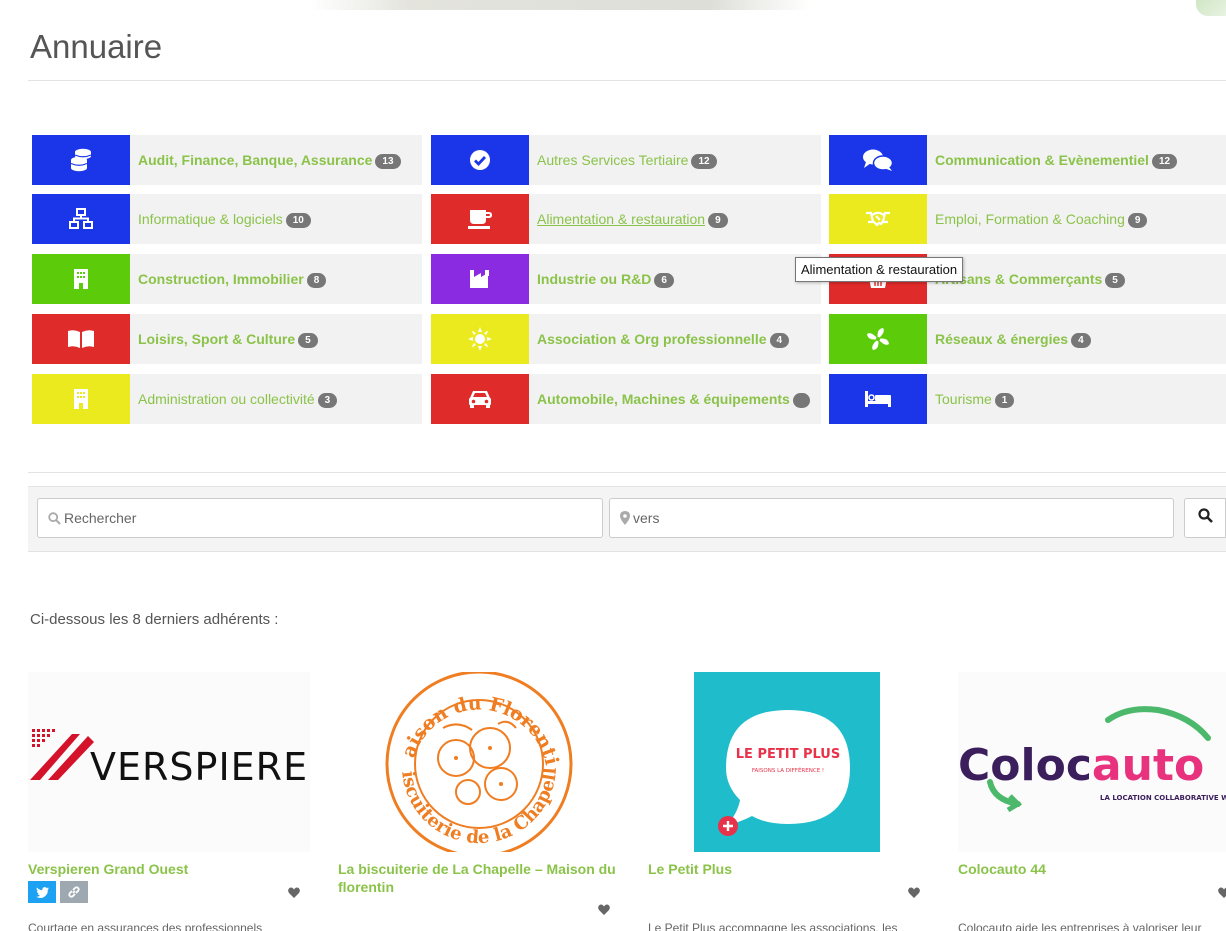  I want to click on search-button, so click(1205, 518).